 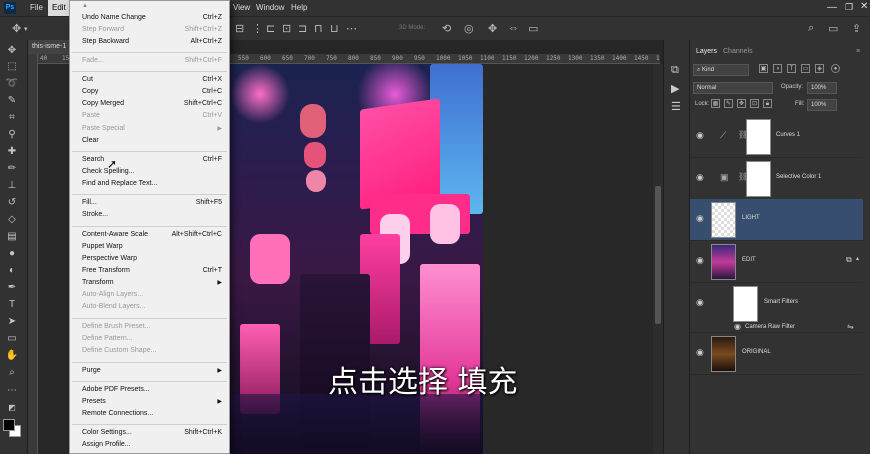 What do you see at coordinates (822, 105) in the screenshot?
I see `fill-field: 100%` at bounding box center [822, 105].